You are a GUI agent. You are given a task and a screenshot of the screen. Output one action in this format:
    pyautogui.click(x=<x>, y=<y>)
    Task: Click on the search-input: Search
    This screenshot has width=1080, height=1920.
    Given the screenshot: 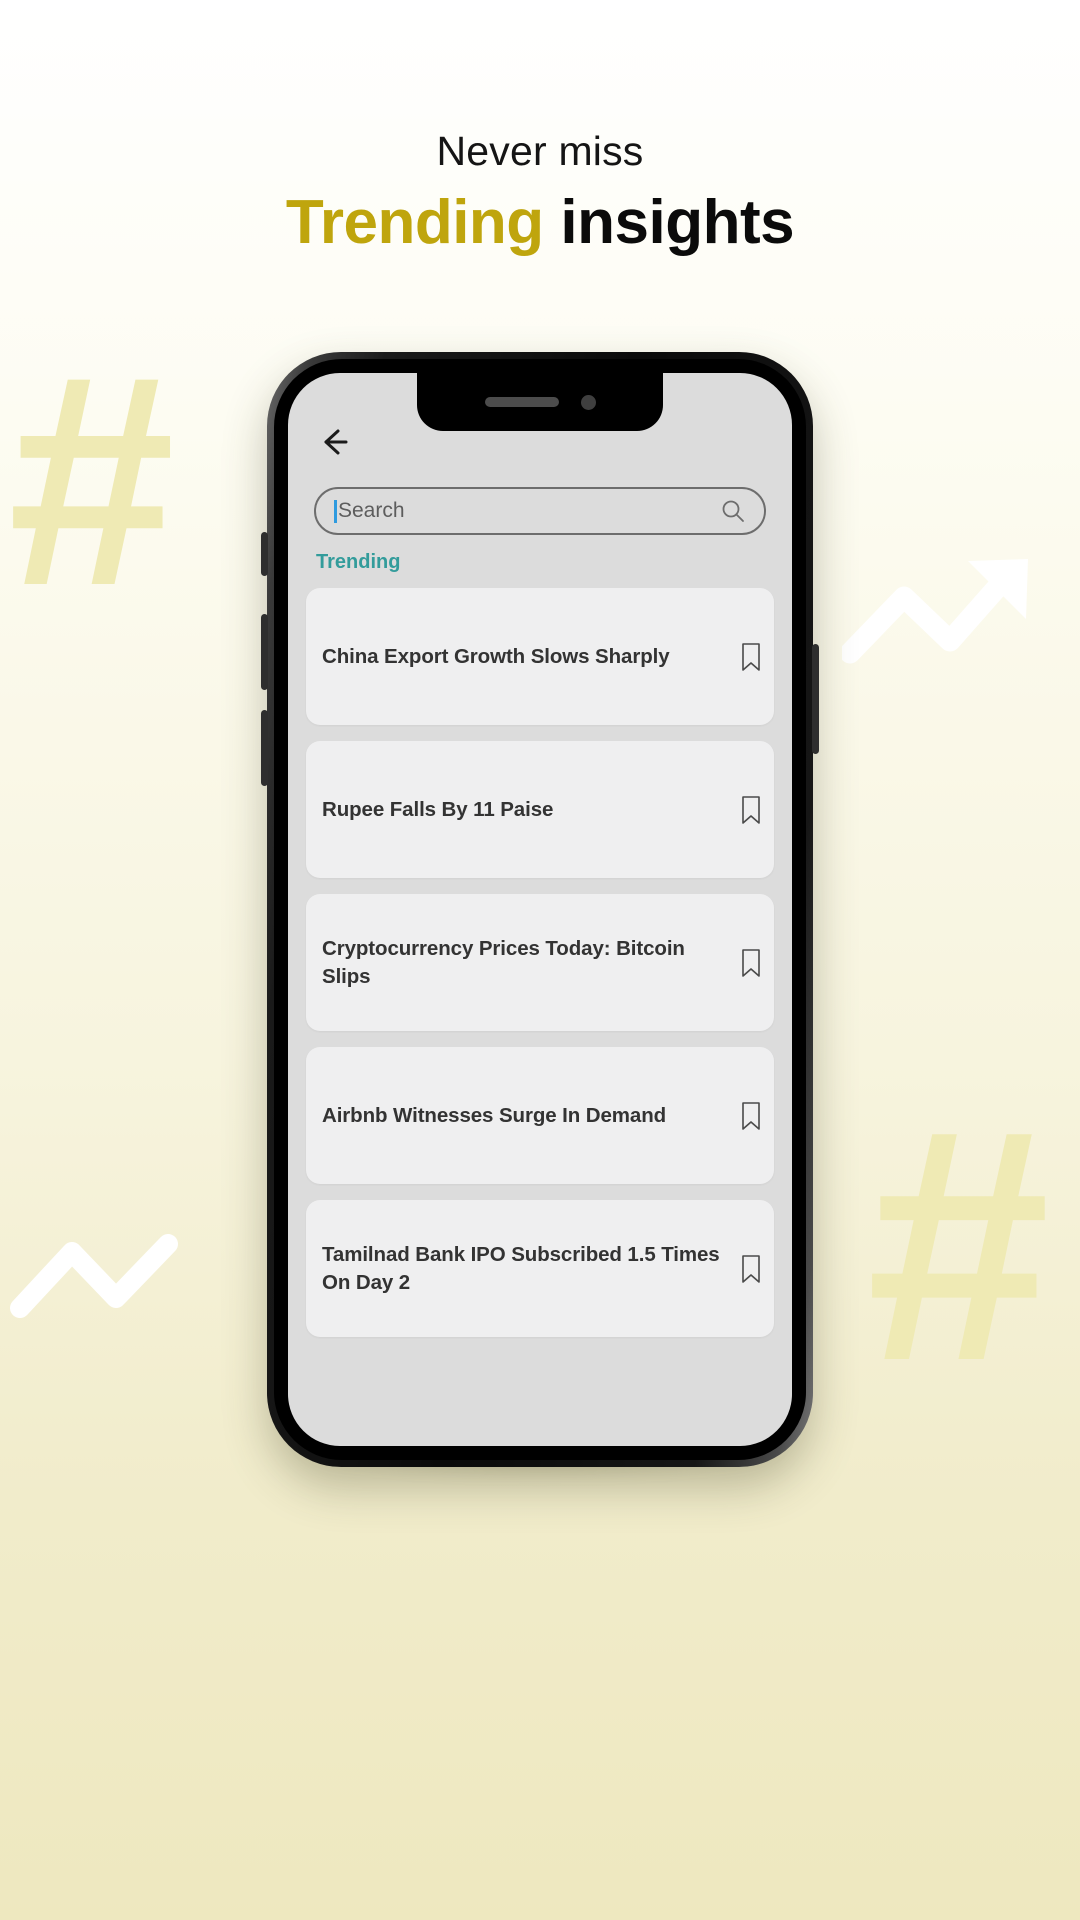 What is the action you would take?
    pyautogui.click(x=540, y=511)
    